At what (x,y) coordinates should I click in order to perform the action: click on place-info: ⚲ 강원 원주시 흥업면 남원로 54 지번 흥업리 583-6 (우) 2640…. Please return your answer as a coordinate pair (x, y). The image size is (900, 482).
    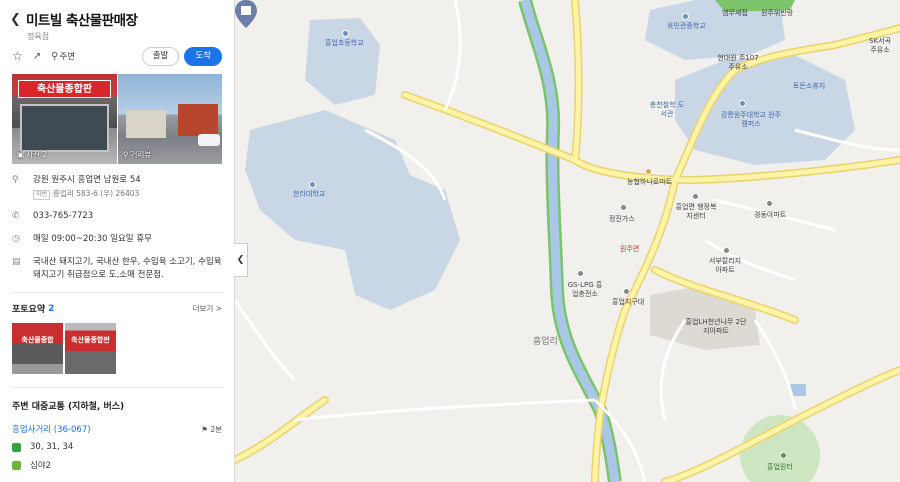
    Looking at the image, I should click on (117, 223).